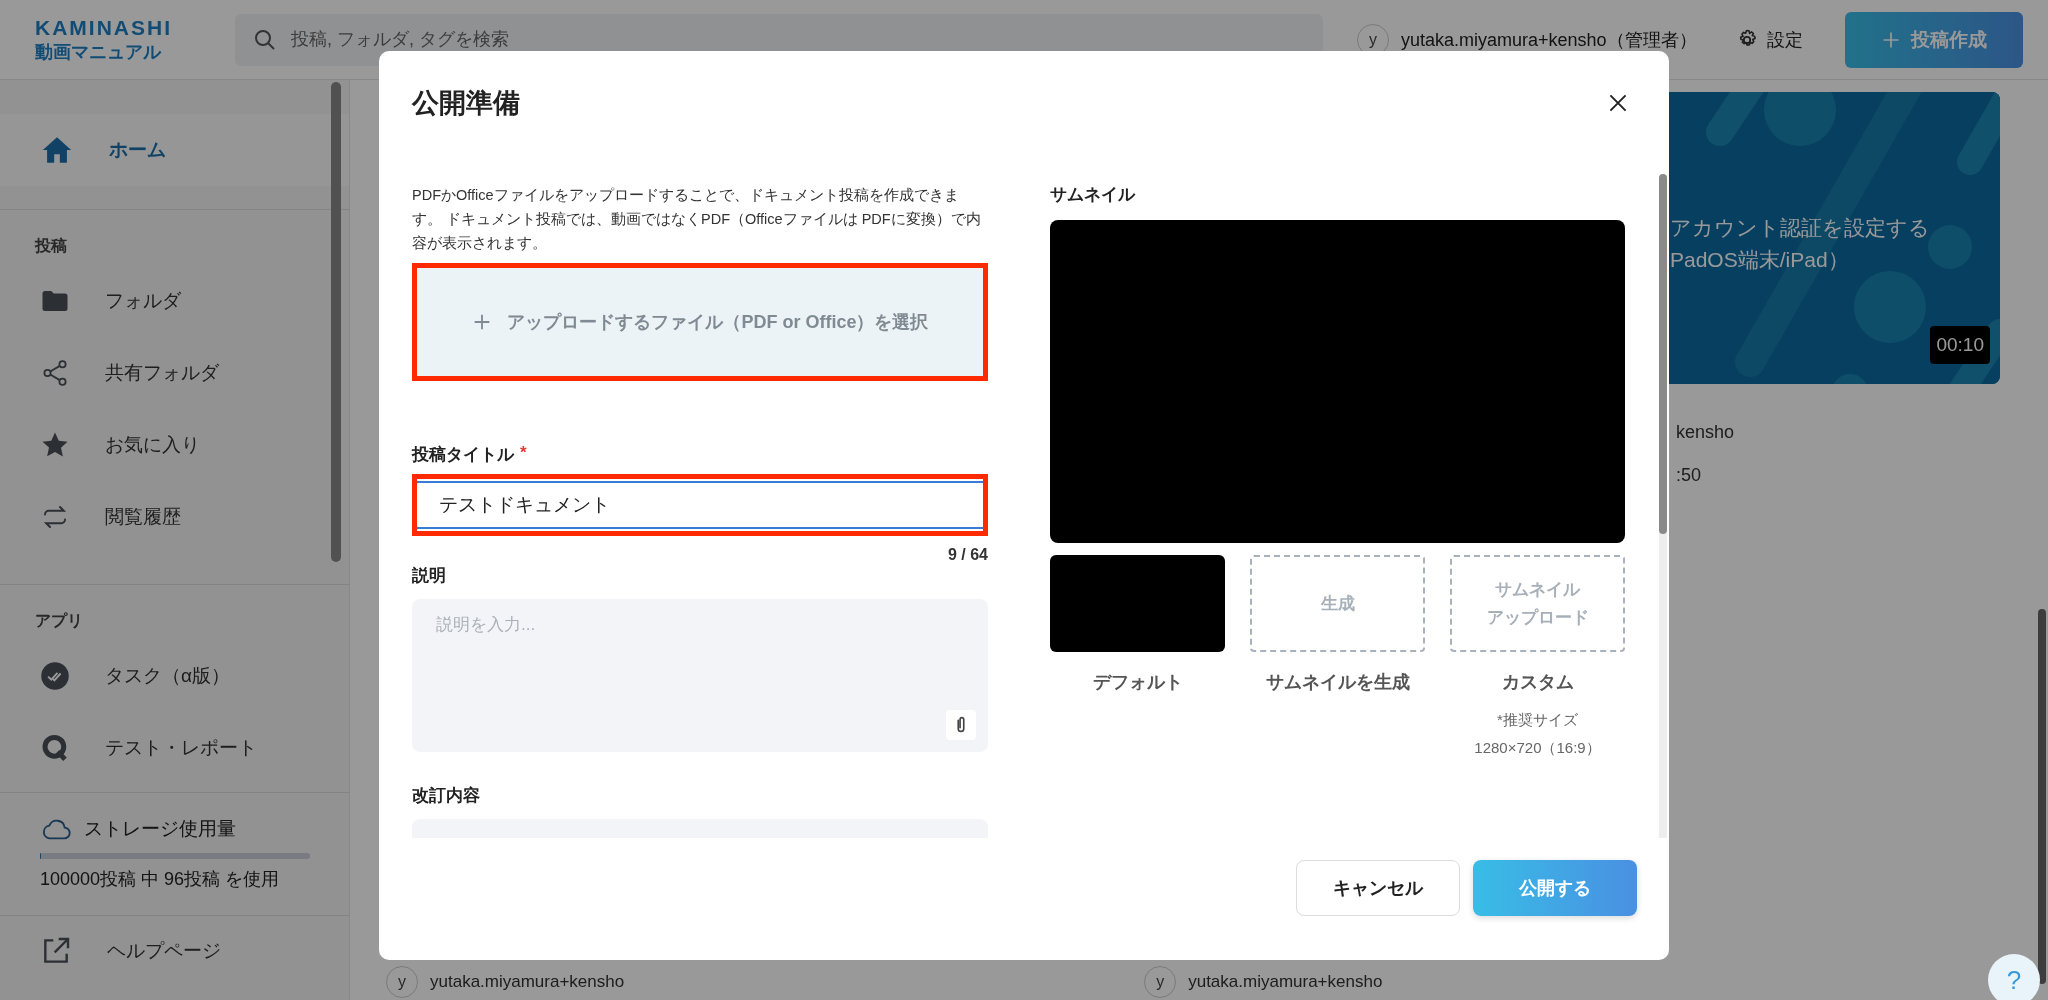 Image resolution: width=2048 pixels, height=1000 pixels. What do you see at coordinates (1960, 345) in the screenshot?
I see `duration-badge: 00:10` at bounding box center [1960, 345].